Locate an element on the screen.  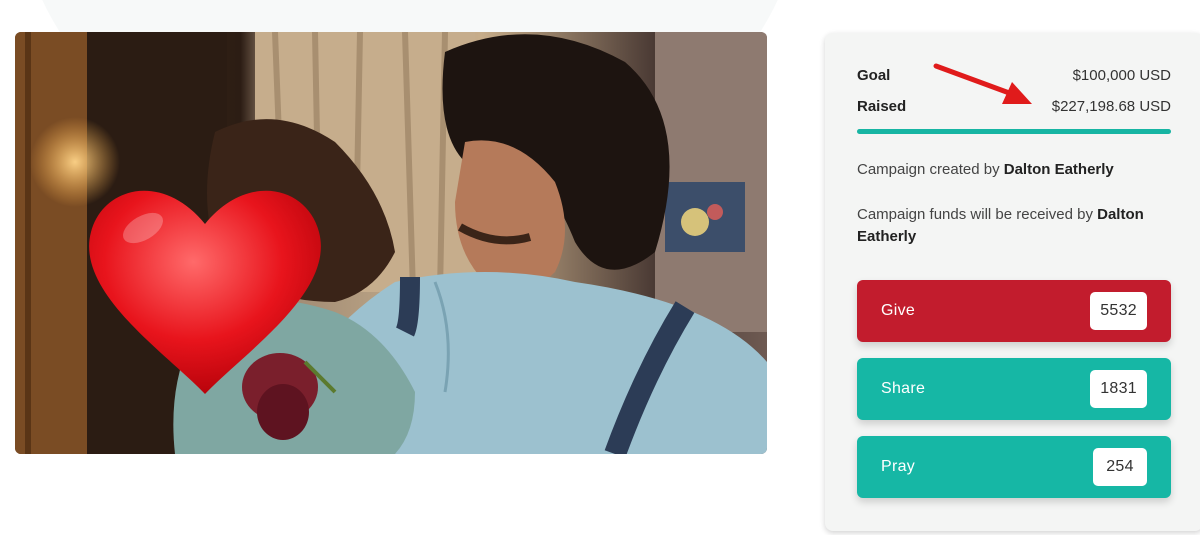
red-arrow-icon is located at coordinates (982, 83).